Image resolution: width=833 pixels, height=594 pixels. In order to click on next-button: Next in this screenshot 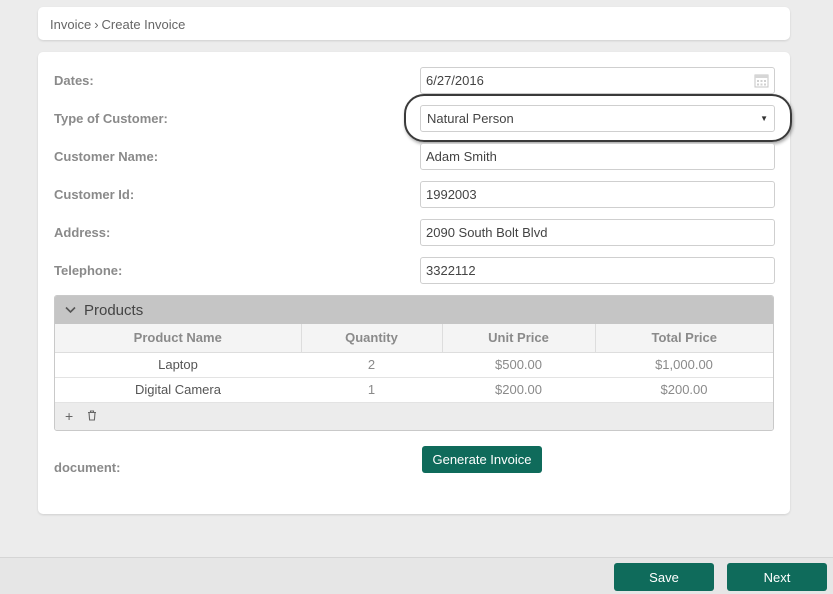, I will do `click(777, 577)`.